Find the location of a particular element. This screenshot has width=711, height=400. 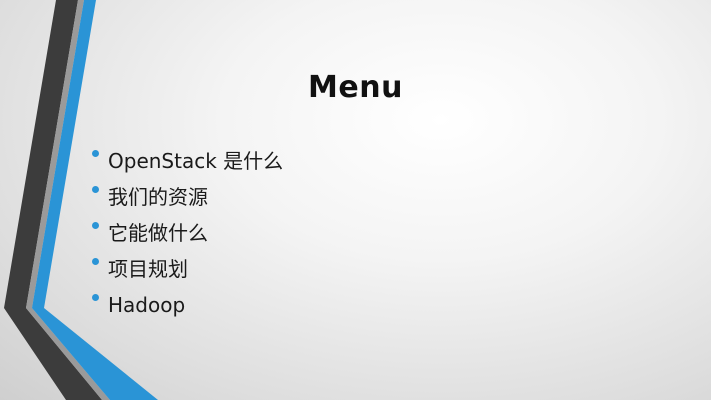

bullet-item: 项目规划 is located at coordinates (187, 271).